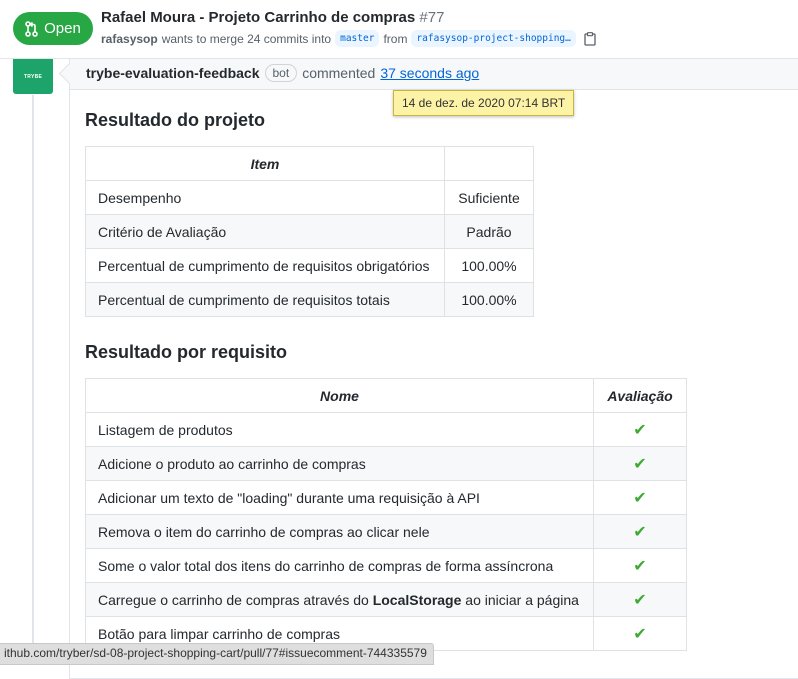  What do you see at coordinates (489, 163) in the screenshot?
I see `column-header-value` at bounding box center [489, 163].